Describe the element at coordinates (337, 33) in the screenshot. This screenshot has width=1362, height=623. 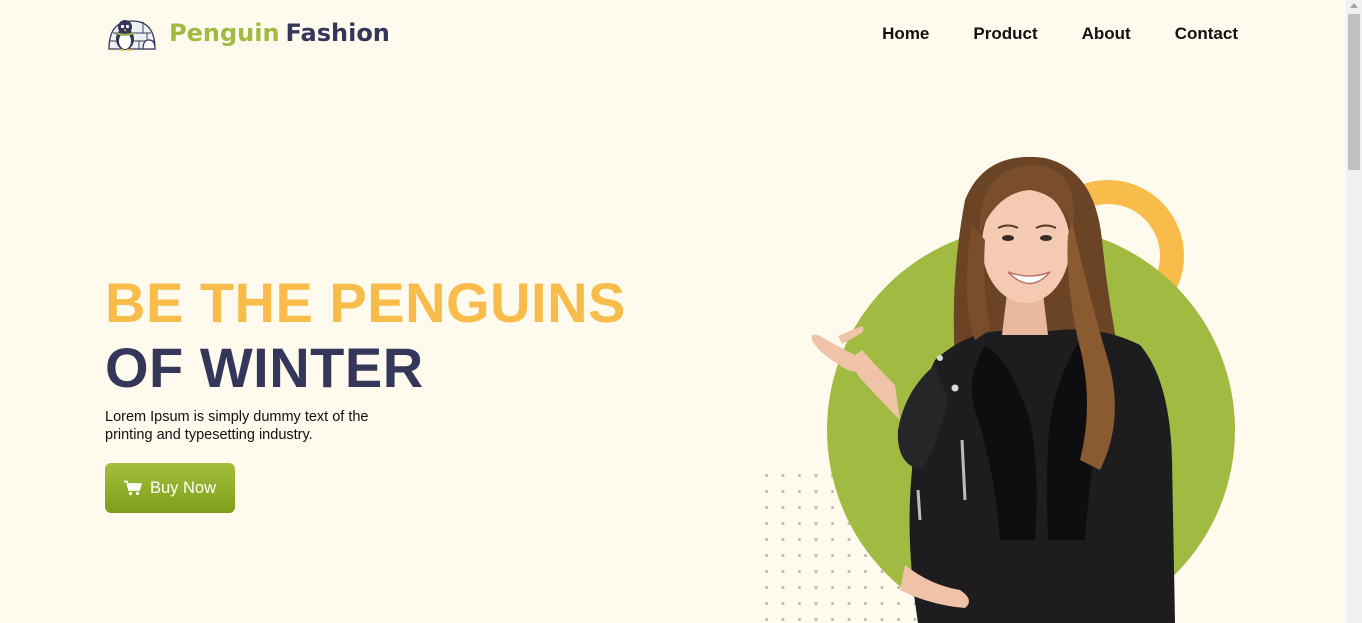
I see `brand-name-part2: Fashion` at that location.